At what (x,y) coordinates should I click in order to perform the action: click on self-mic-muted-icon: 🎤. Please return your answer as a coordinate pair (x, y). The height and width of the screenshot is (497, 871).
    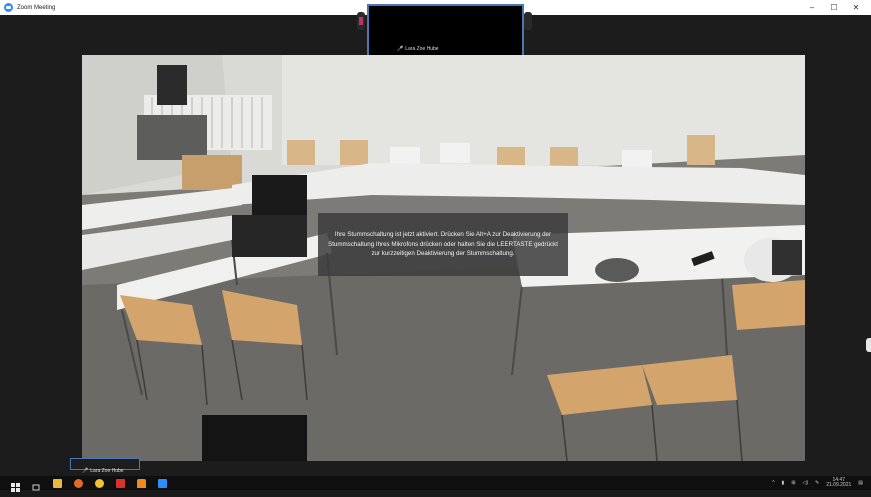
    Looking at the image, I should click on (85, 471).